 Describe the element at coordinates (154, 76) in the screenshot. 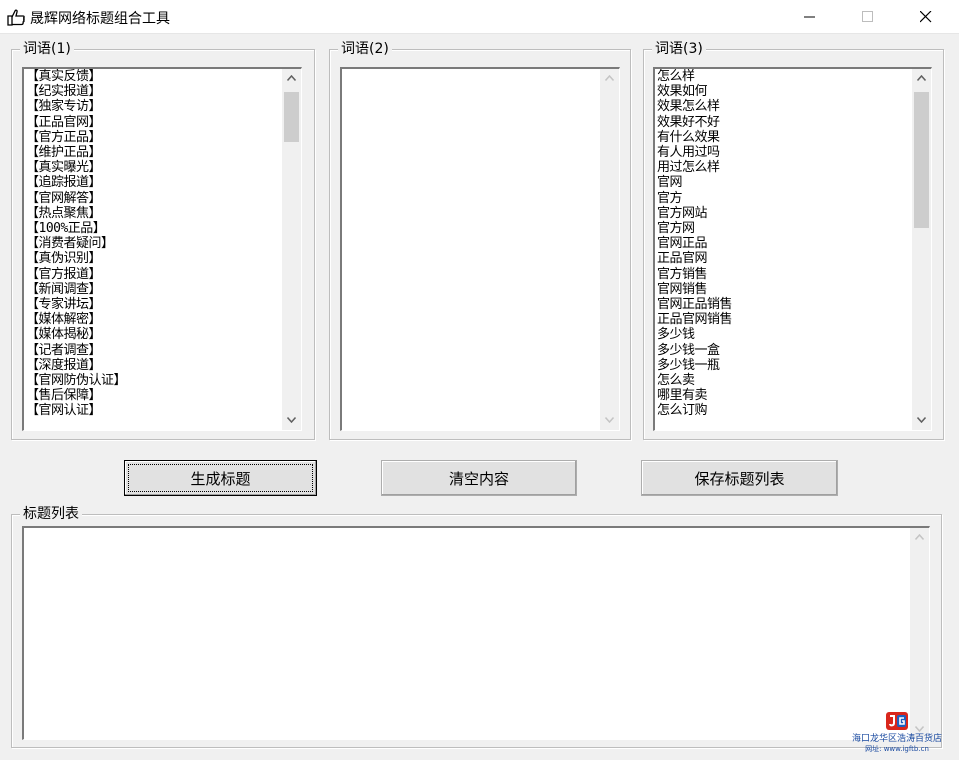

I see `list-item: 【真实反馈】` at that location.